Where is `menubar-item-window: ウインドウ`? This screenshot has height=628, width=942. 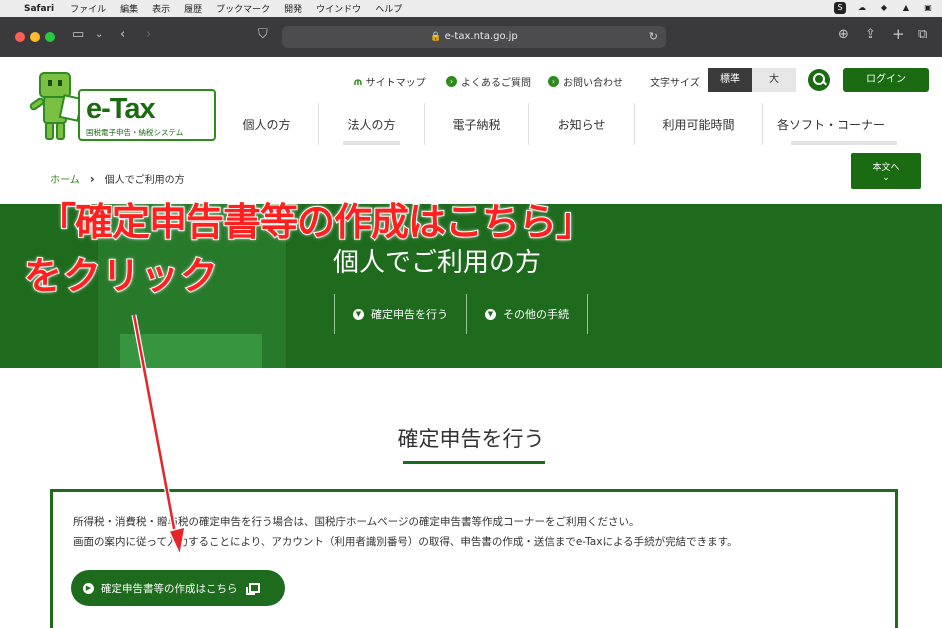
menubar-item-window: ウインドウ is located at coordinates (338, 8).